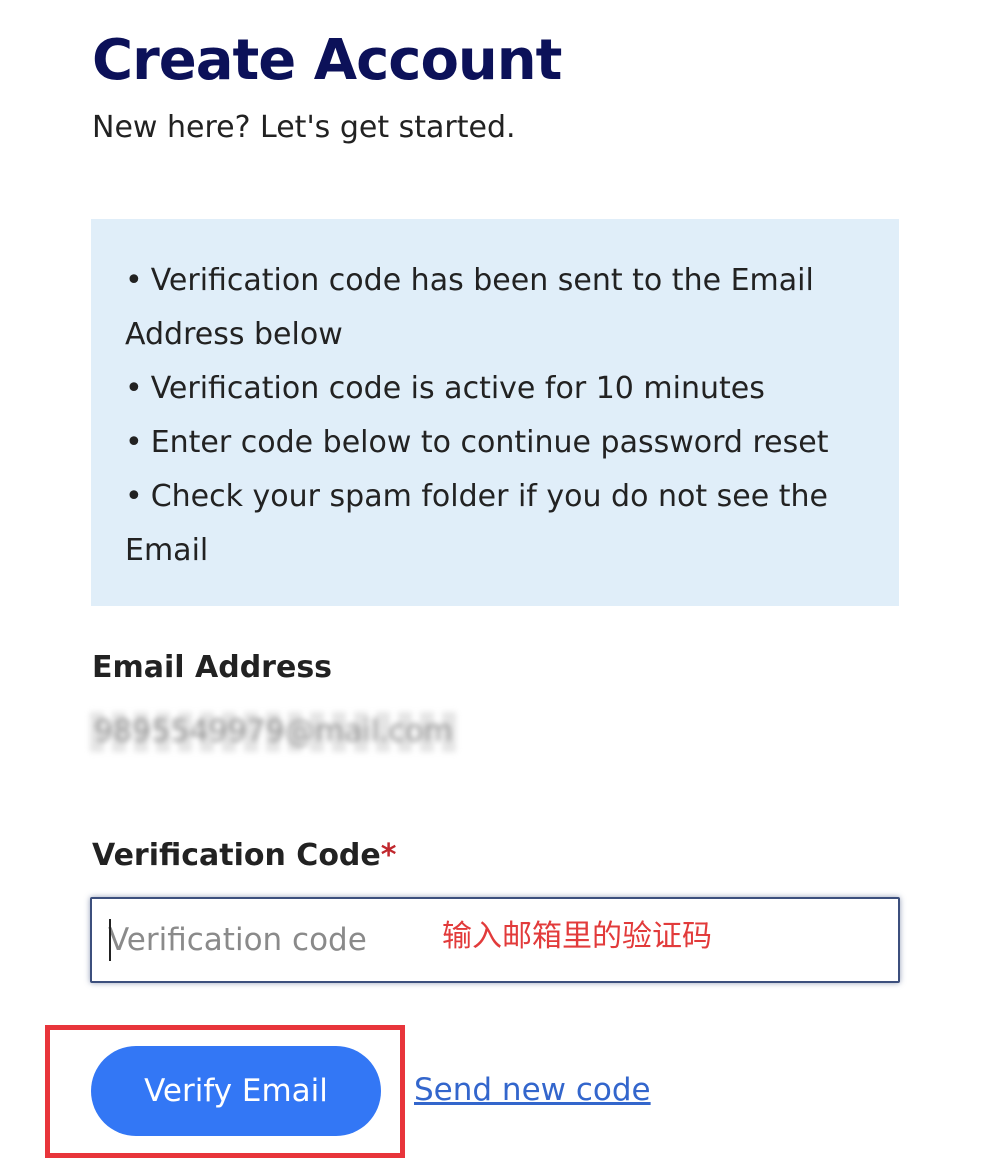 The width and height of the screenshot is (986, 1172). I want to click on send-new-code-link: Send new code, so click(532, 1090).